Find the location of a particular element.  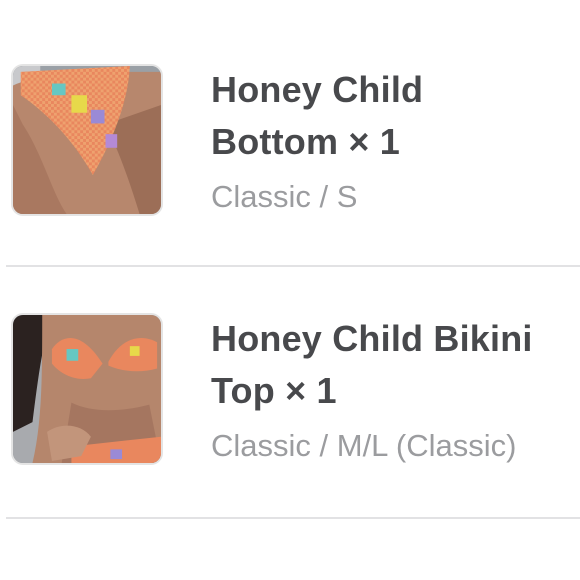

product-photo-top is located at coordinates (87, 389).